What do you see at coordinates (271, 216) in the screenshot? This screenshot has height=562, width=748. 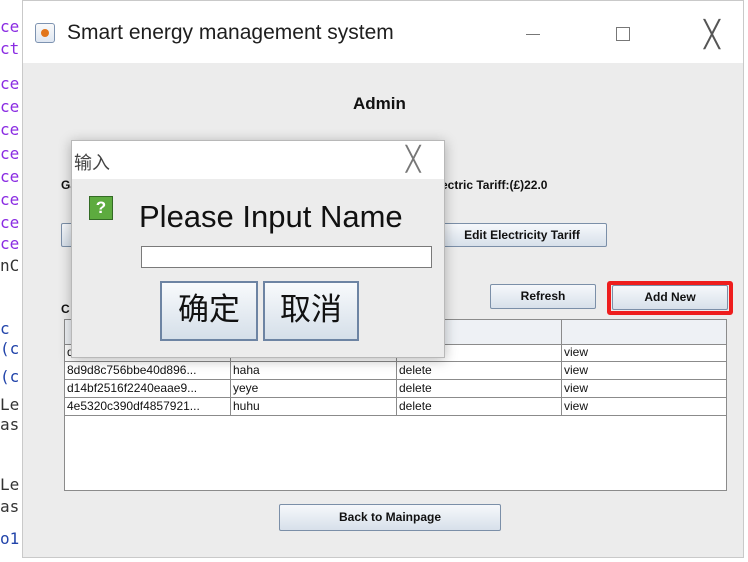 I see `dialog-message: Please Input Name` at bounding box center [271, 216].